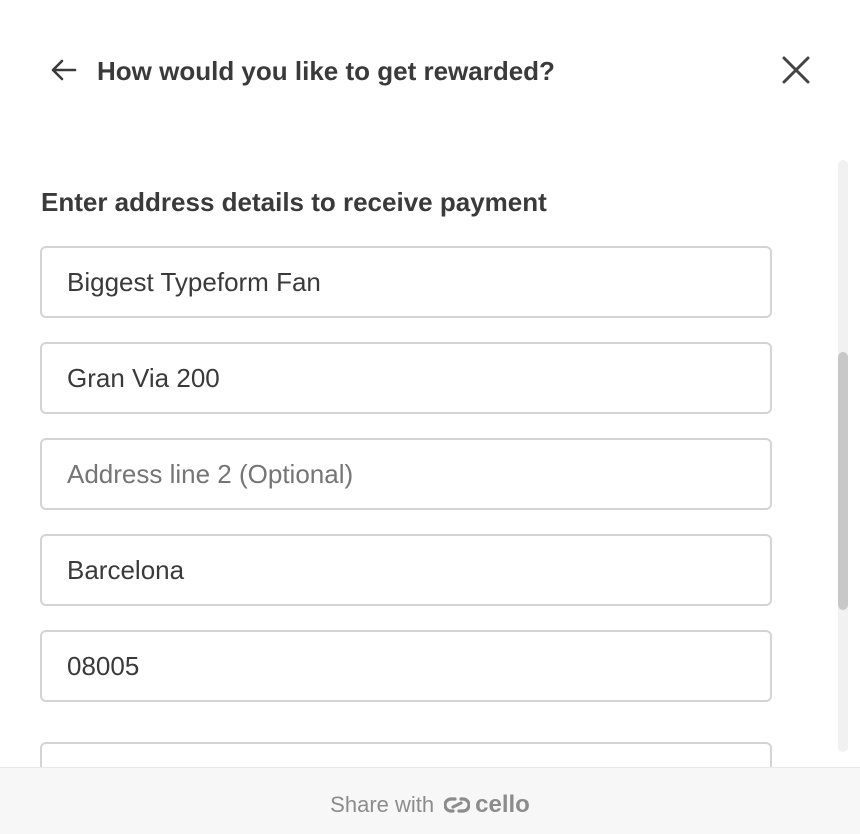 The width and height of the screenshot is (860, 834). I want to click on close-icon, so click(796, 70).